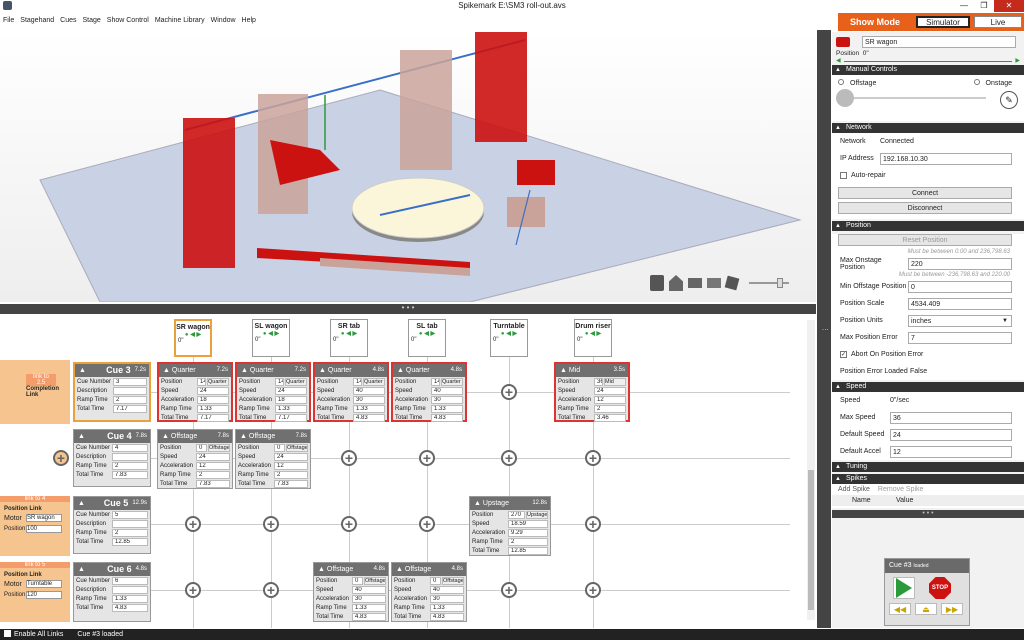 Image resolution: width=1024 pixels, height=640 pixels. What do you see at coordinates (297, 448) in the screenshot?
I see `preset-button: Offstage` at bounding box center [297, 448].